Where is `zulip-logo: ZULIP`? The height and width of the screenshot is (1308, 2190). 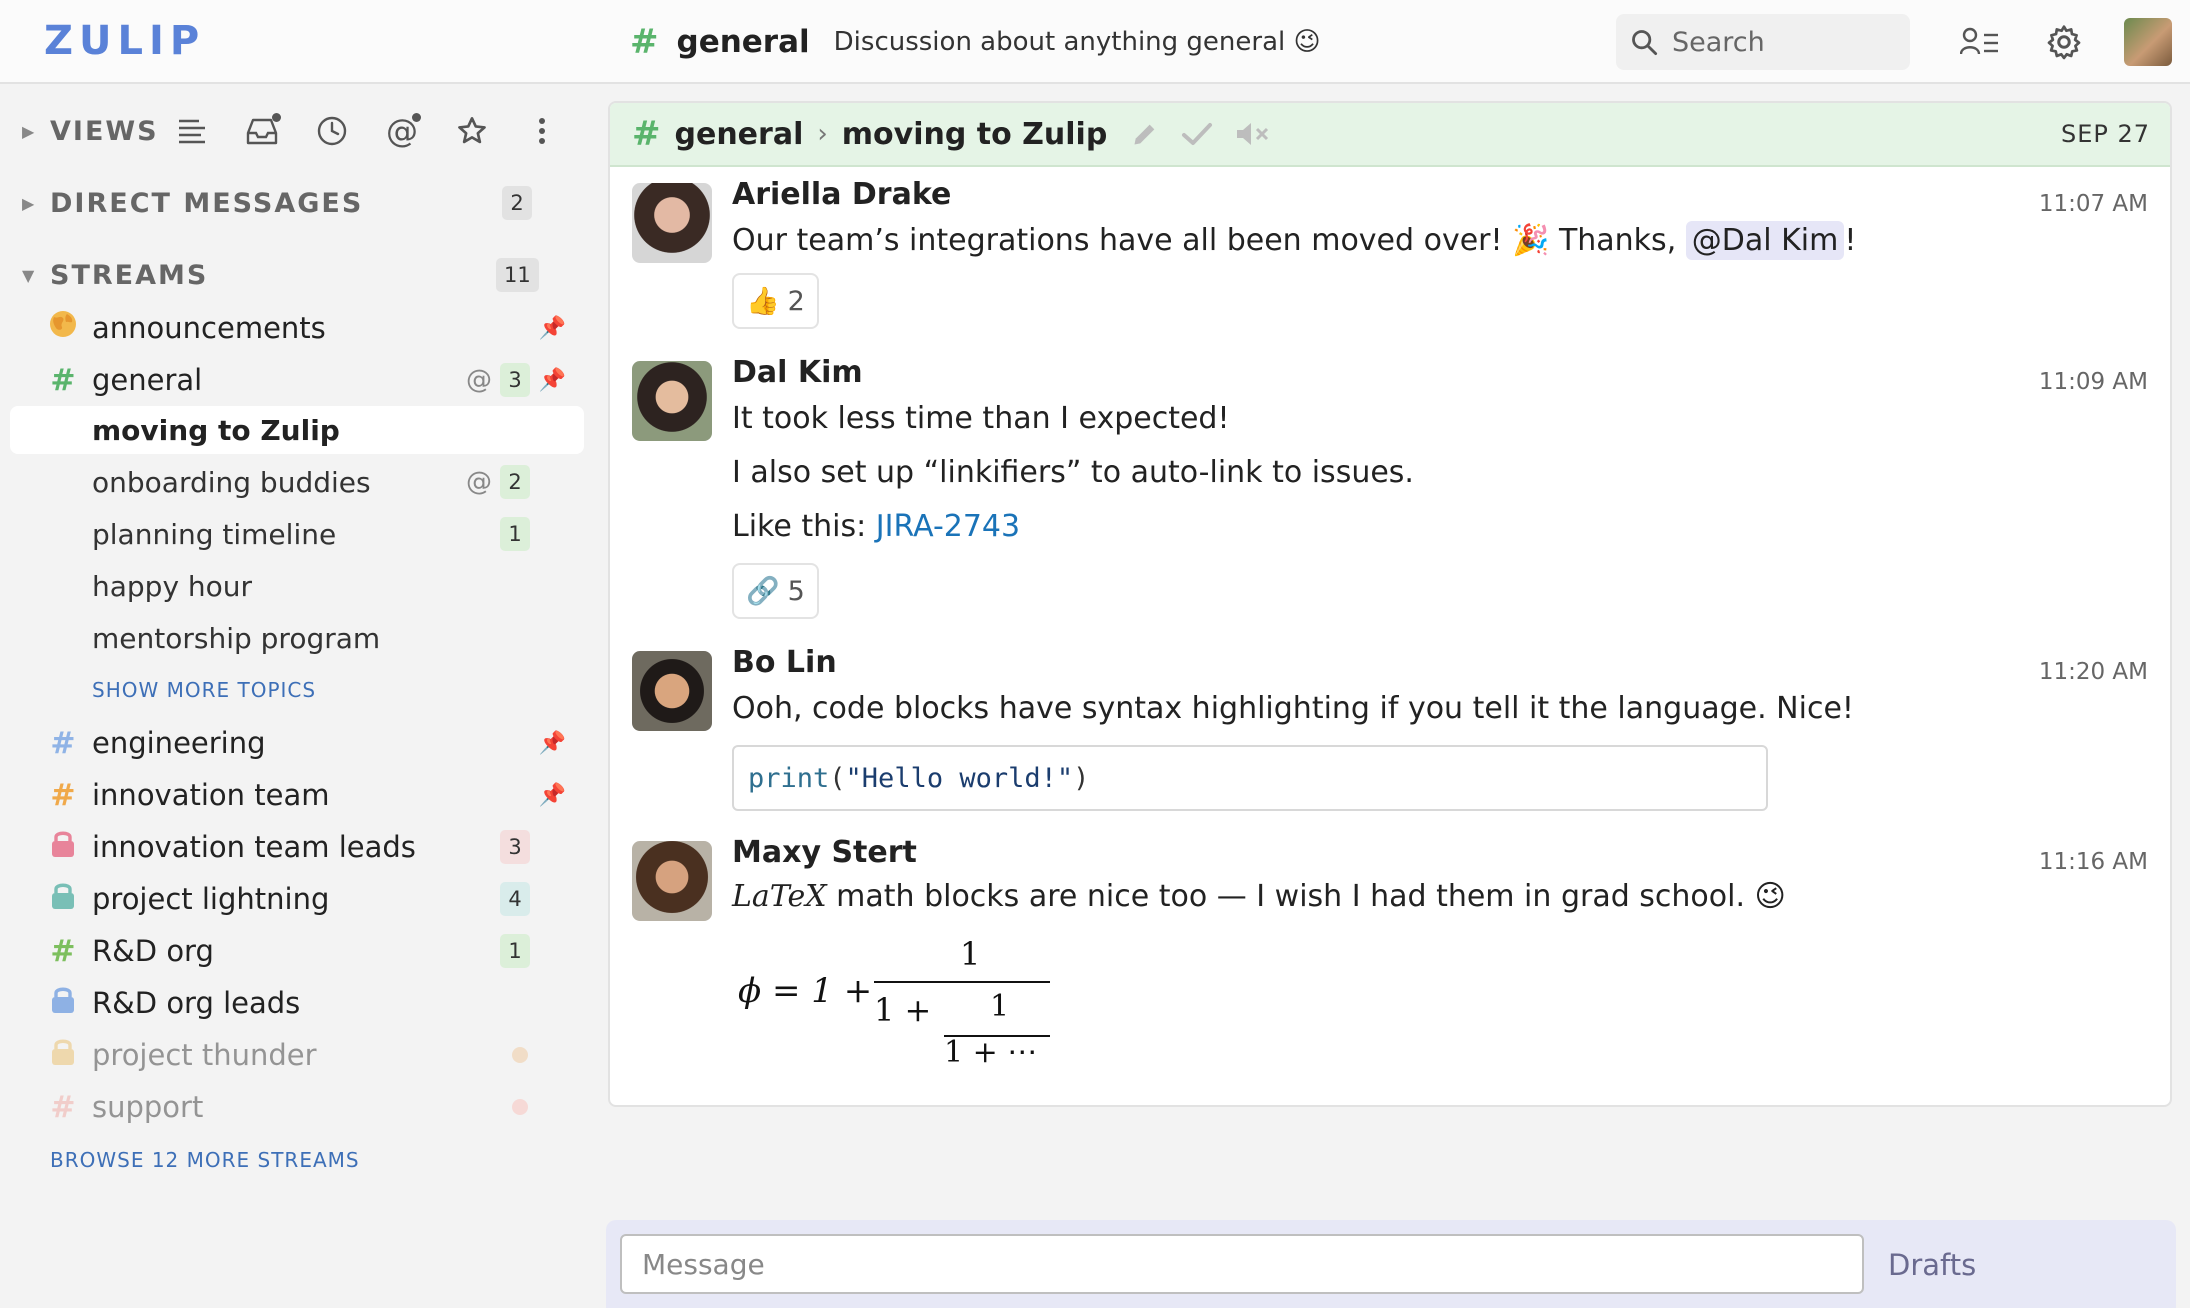
zulip-logo: ZULIP is located at coordinates (124, 41).